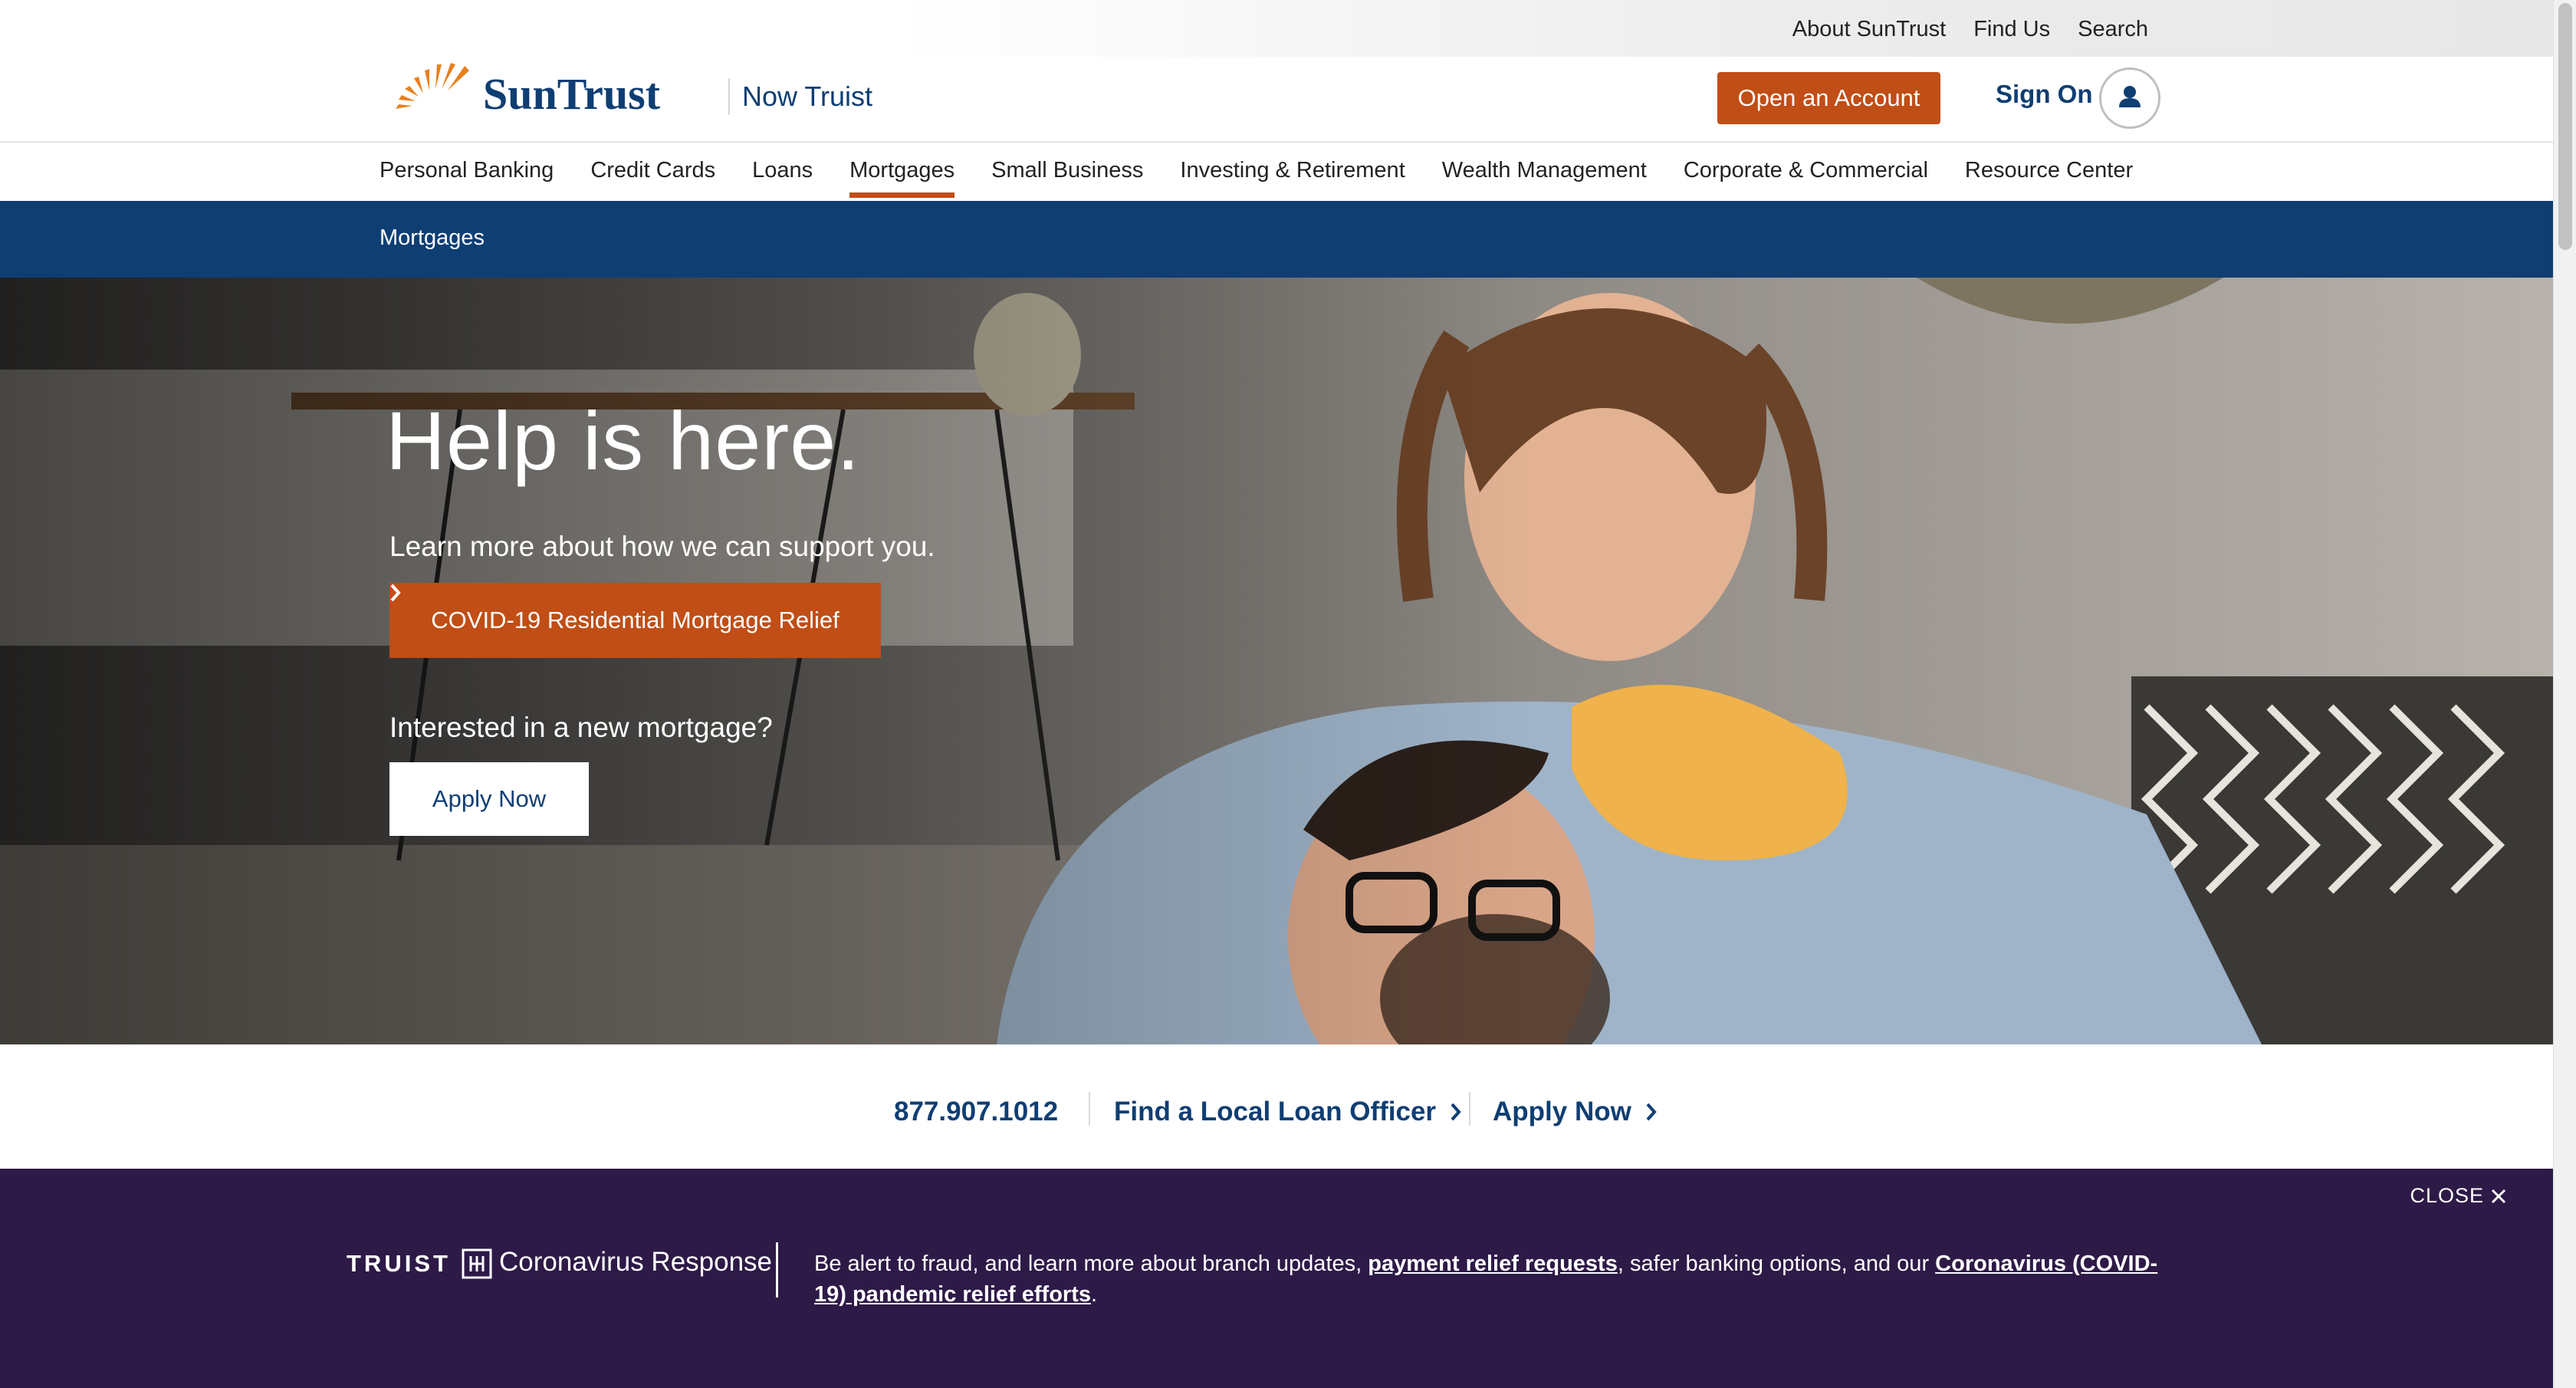 The width and height of the screenshot is (2576, 1388). I want to click on user-icon, so click(2130, 96).